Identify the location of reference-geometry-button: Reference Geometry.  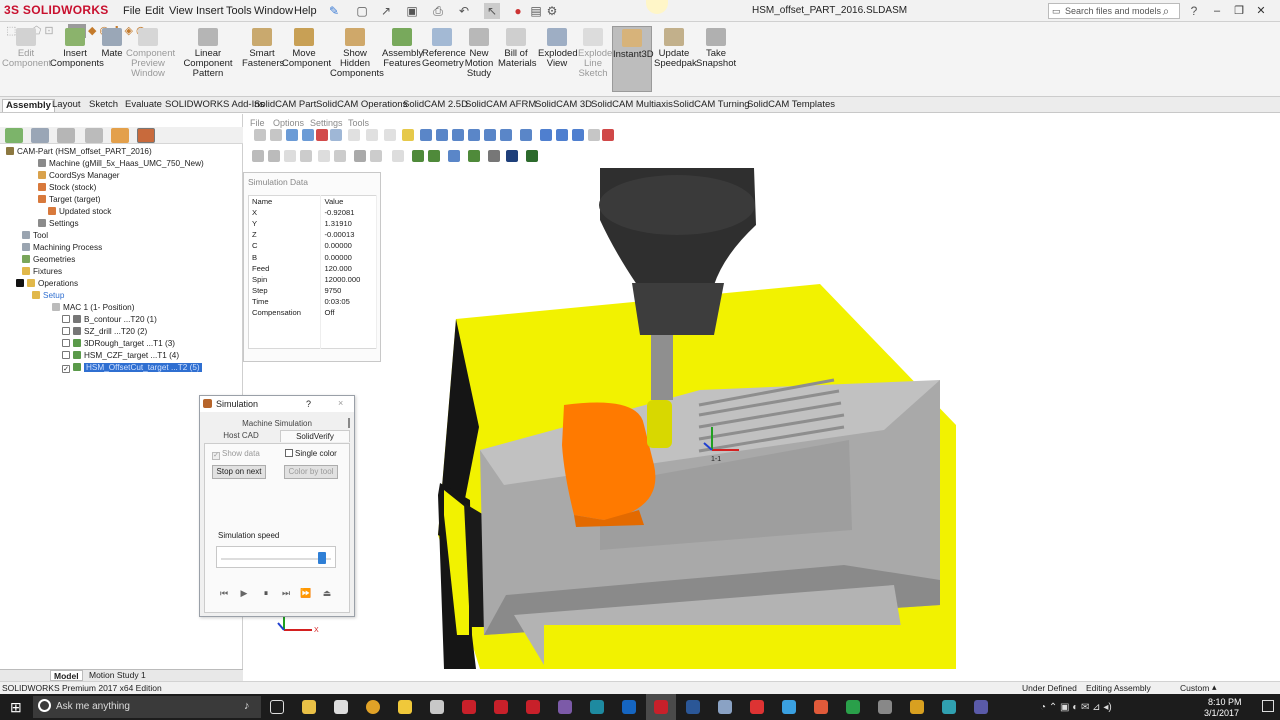
(444, 59).